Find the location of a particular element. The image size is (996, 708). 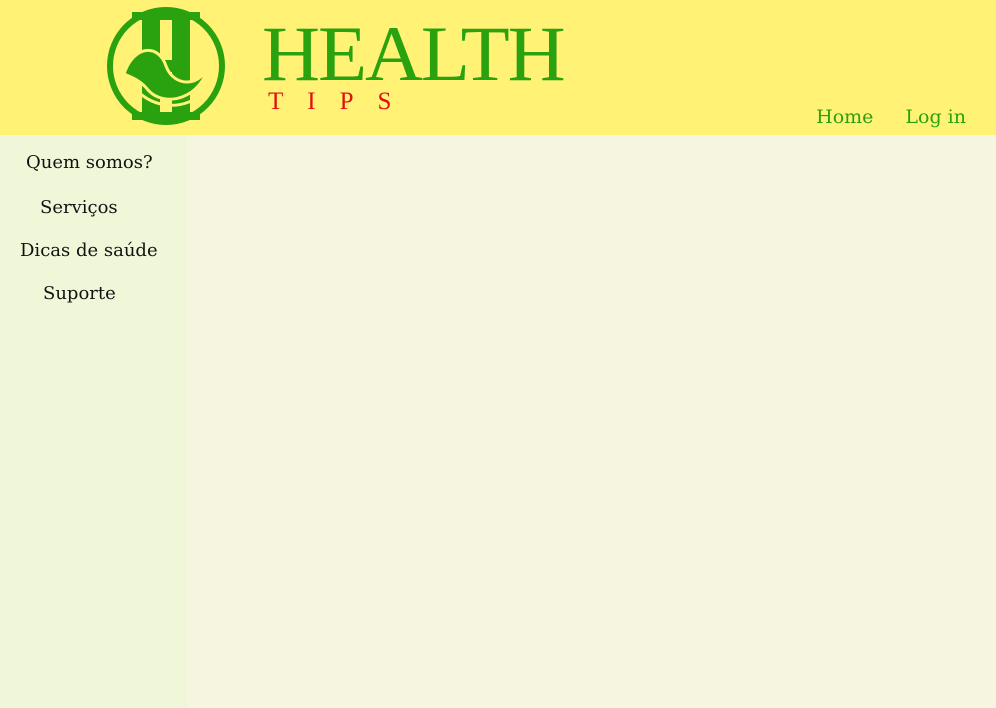

sidebar-item-servicos: Serviços is located at coordinates (79, 207).